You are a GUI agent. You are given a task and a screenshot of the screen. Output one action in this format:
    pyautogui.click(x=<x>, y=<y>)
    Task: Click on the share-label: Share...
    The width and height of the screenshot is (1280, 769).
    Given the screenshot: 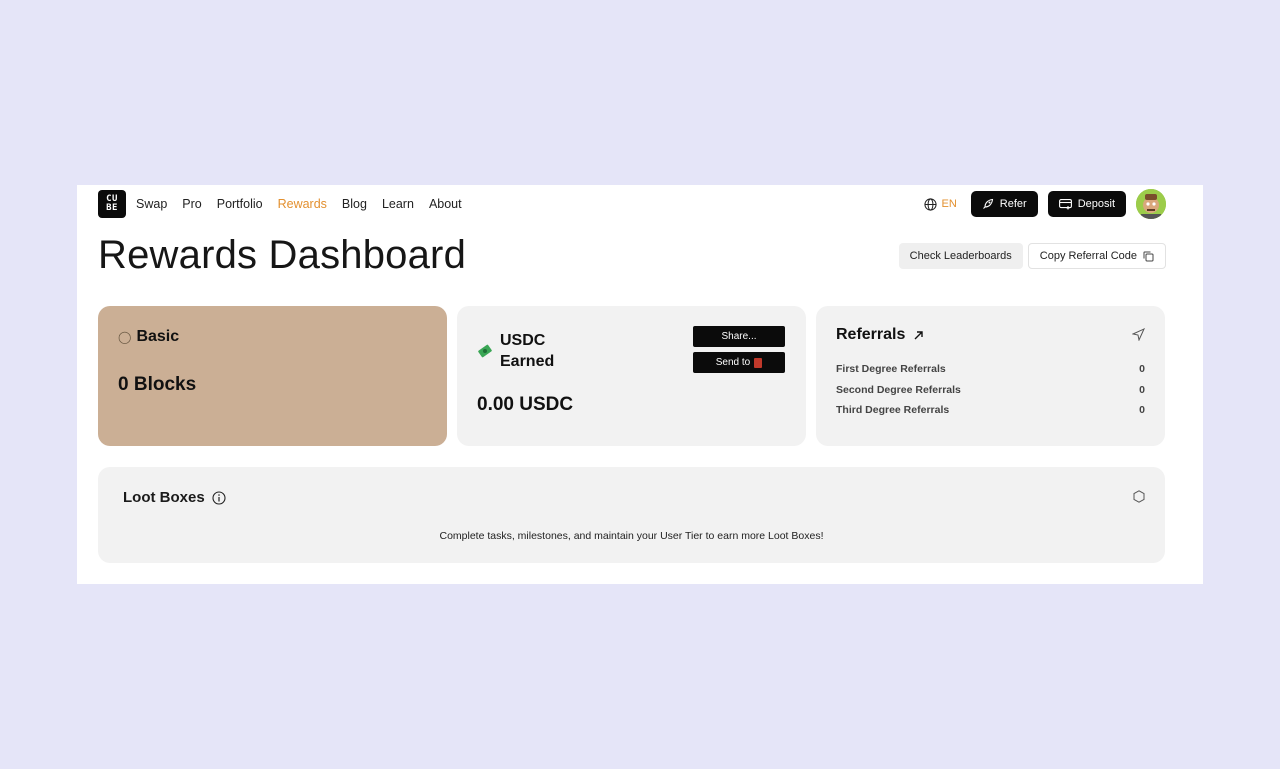 What is the action you would take?
    pyautogui.click(x=739, y=336)
    